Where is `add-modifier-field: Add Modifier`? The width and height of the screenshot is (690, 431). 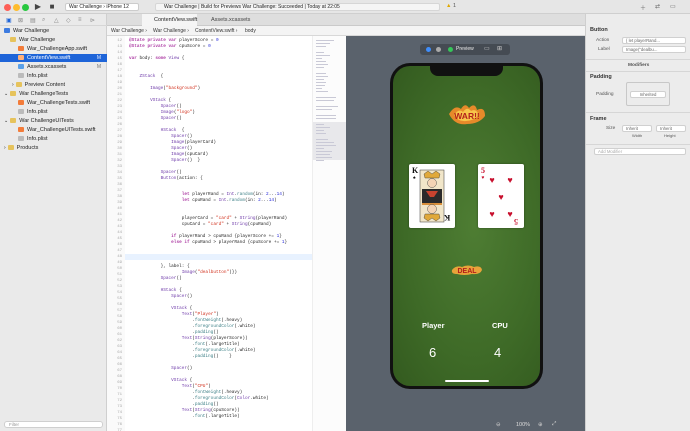 add-modifier-field: Add Modifier is located at coordinates (640, 151).